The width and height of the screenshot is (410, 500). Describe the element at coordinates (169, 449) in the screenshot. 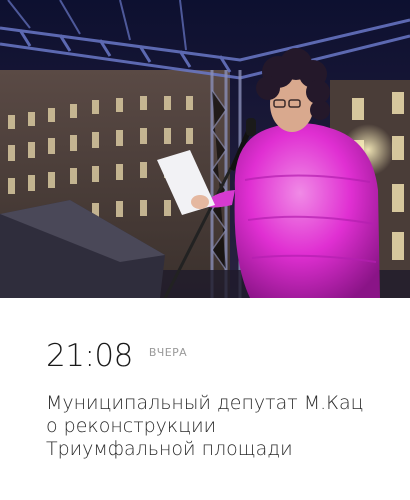

I see `news-headline-line: Триумфальной площади` at that location.